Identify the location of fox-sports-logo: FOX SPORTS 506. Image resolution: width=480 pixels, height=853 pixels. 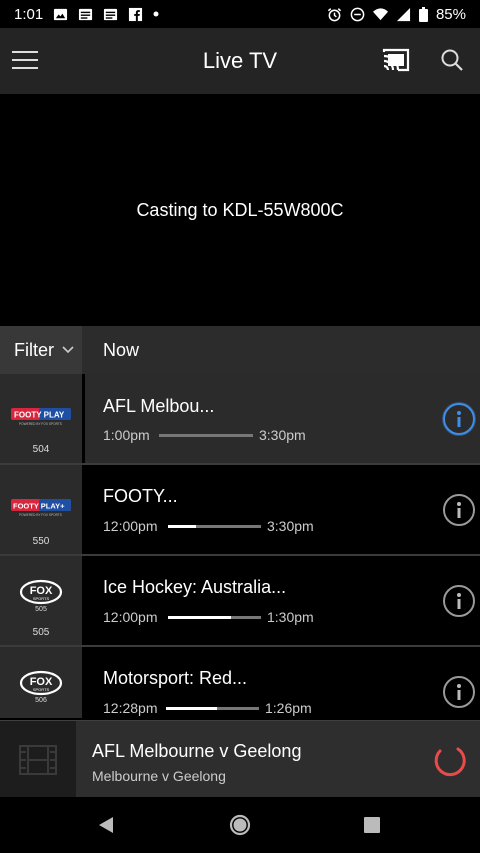
(41, 687).